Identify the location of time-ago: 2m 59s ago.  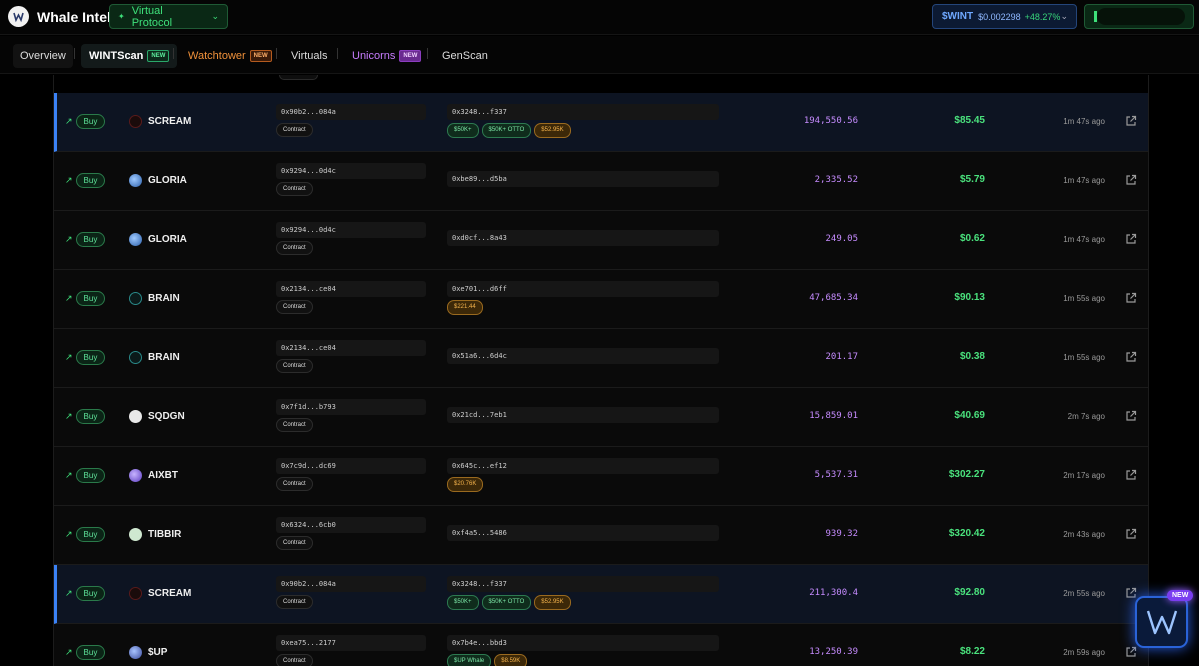
(1084, 652).